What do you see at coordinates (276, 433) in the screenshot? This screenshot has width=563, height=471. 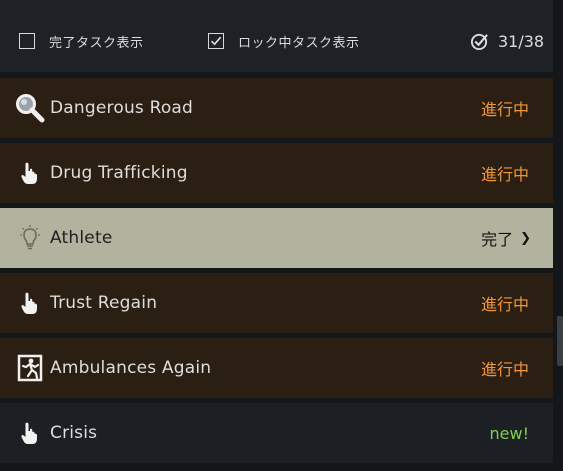 I see `task-row: Crisis new!` at bounding box center [276, 433].